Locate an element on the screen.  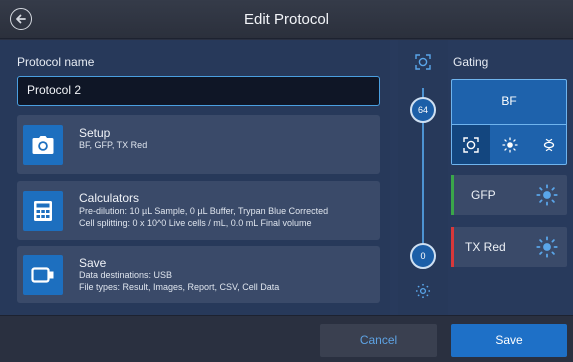
bf-contrast-mode-button is located at coordinates (549, 144).